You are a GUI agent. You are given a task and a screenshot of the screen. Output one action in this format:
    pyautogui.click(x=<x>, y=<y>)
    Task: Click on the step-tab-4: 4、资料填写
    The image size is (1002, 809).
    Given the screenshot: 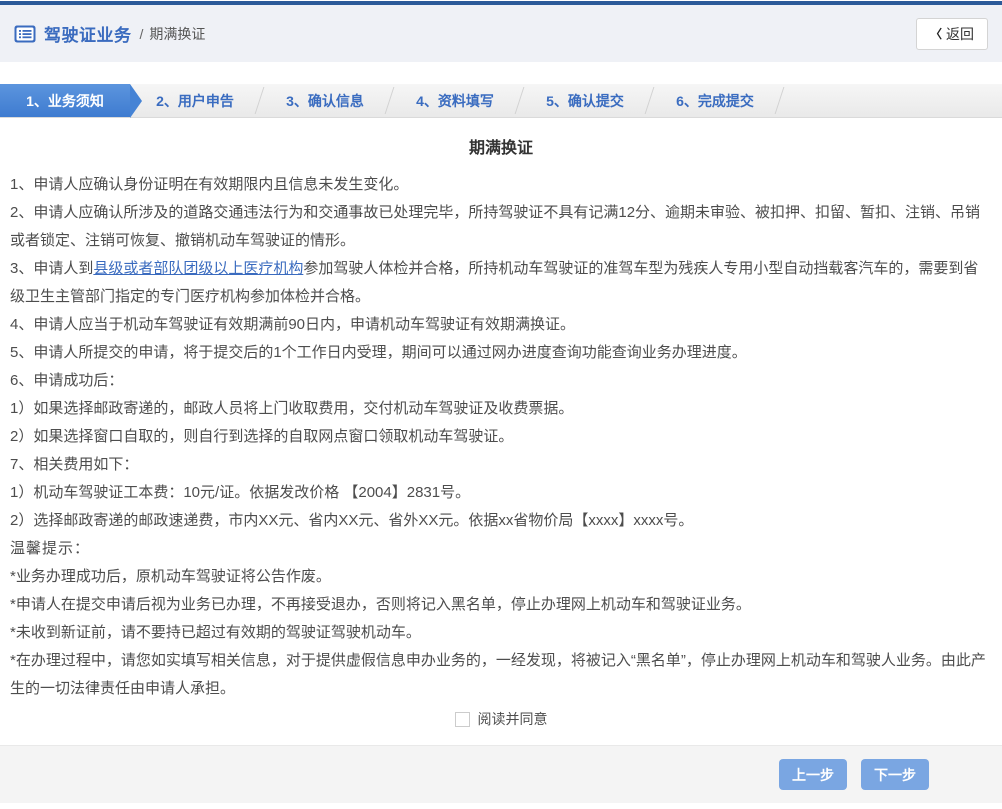 What is the action you would take?
    pyautogui.click(x=455, y=100)
    